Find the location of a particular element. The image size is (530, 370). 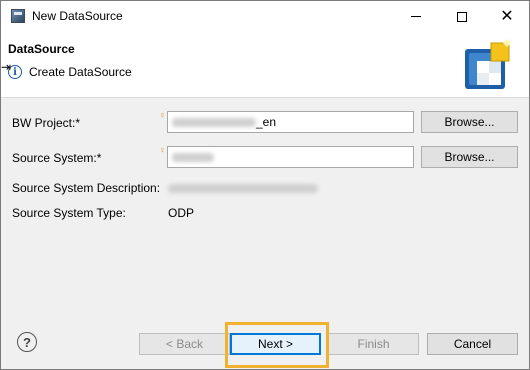

page-title: DataSource is located at coordinates (41, 49).